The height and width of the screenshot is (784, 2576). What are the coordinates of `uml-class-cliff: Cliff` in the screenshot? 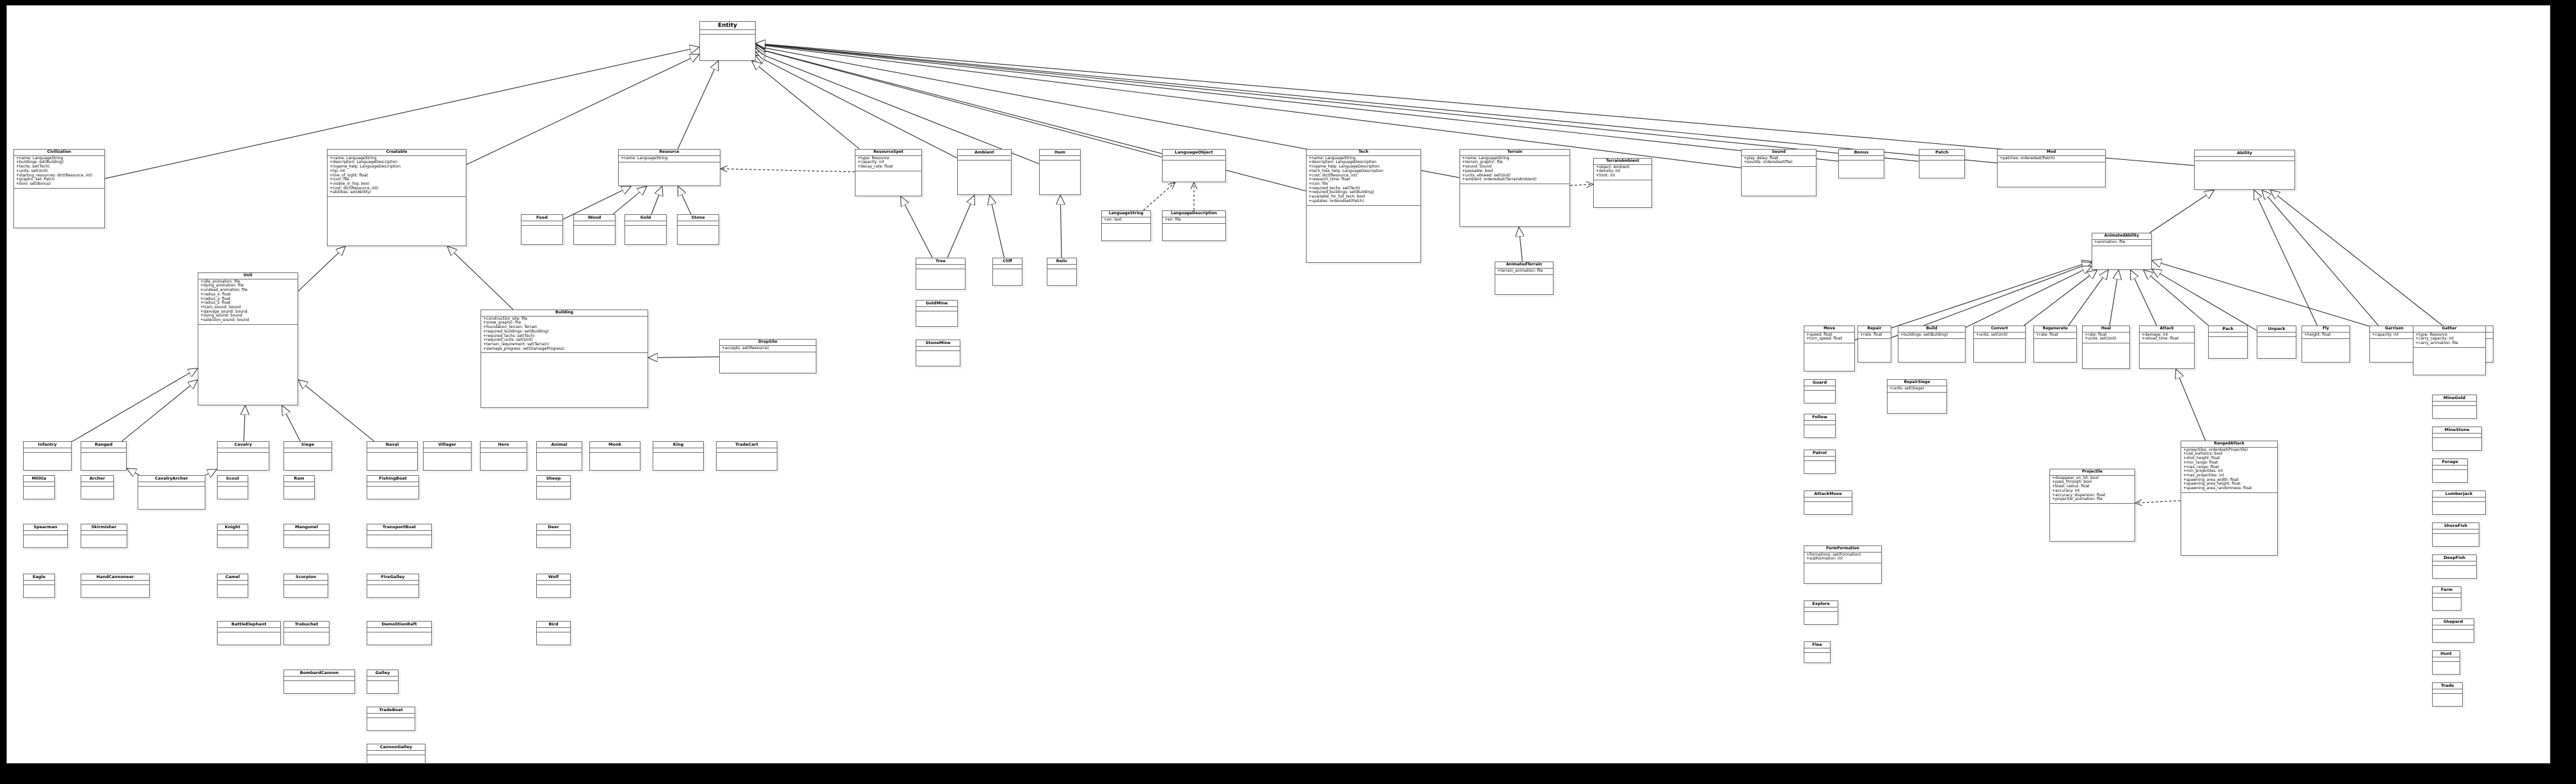 It's located at (1007, 272).